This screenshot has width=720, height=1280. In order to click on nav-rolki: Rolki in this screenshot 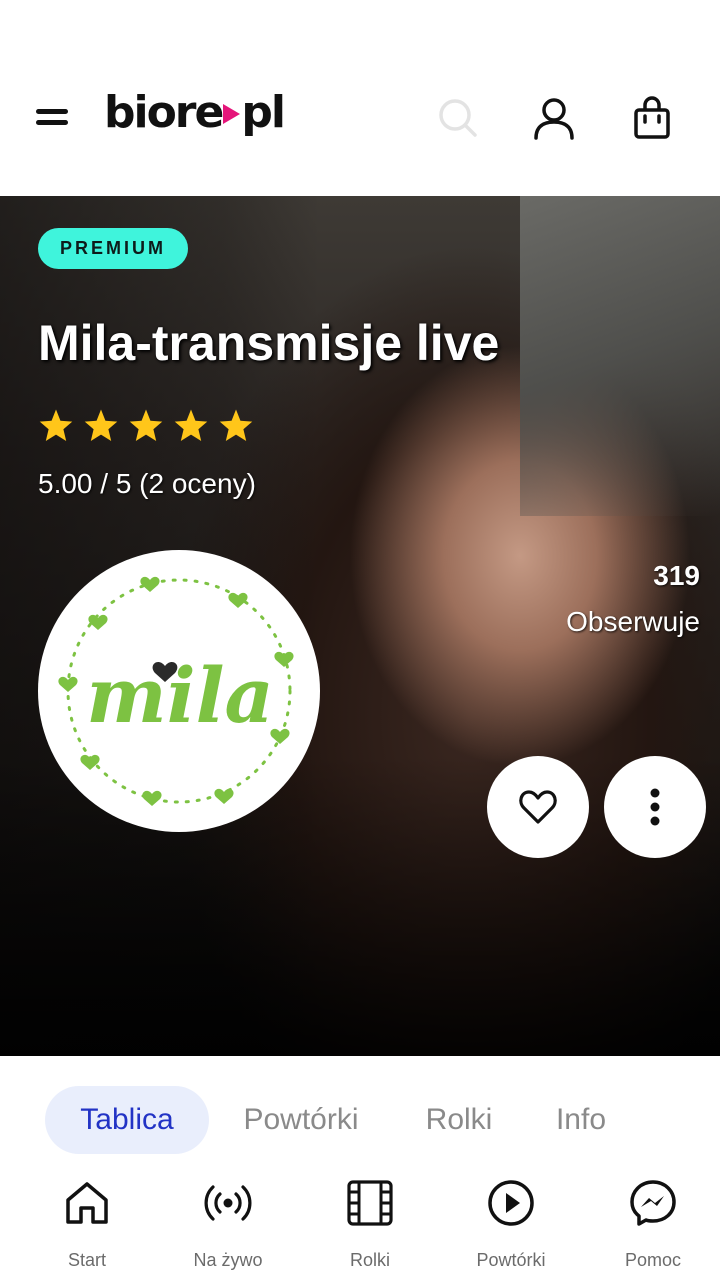, I will do `click(370, 1224)`.